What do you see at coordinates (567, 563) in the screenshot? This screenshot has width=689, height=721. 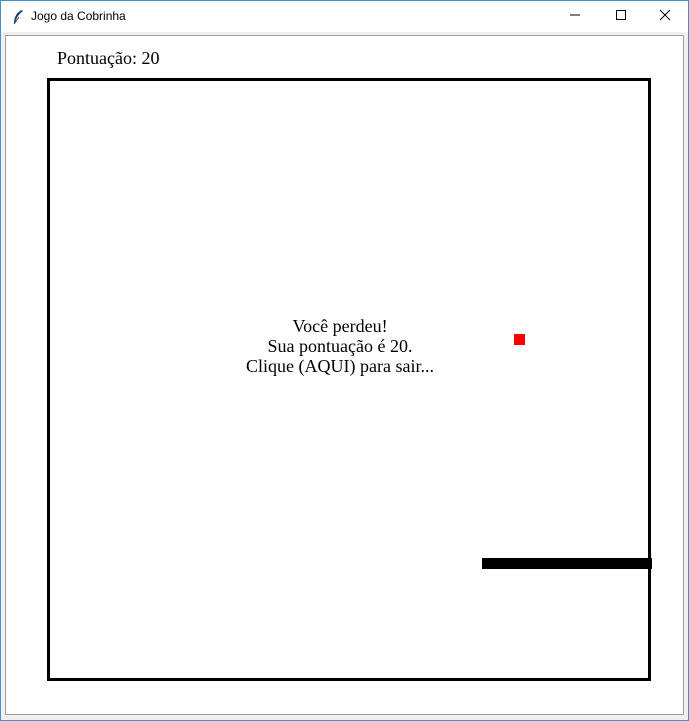 I see `snake-body` at bounding box center [567, 563].